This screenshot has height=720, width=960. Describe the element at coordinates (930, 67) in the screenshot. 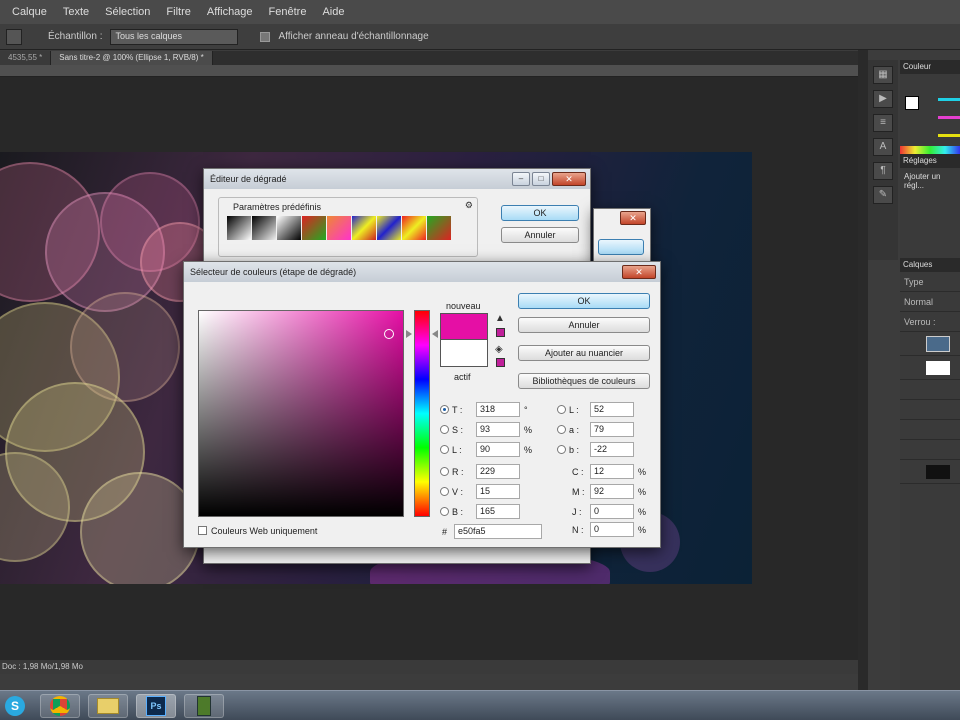

I see `tab-color: Couleur` at that location.